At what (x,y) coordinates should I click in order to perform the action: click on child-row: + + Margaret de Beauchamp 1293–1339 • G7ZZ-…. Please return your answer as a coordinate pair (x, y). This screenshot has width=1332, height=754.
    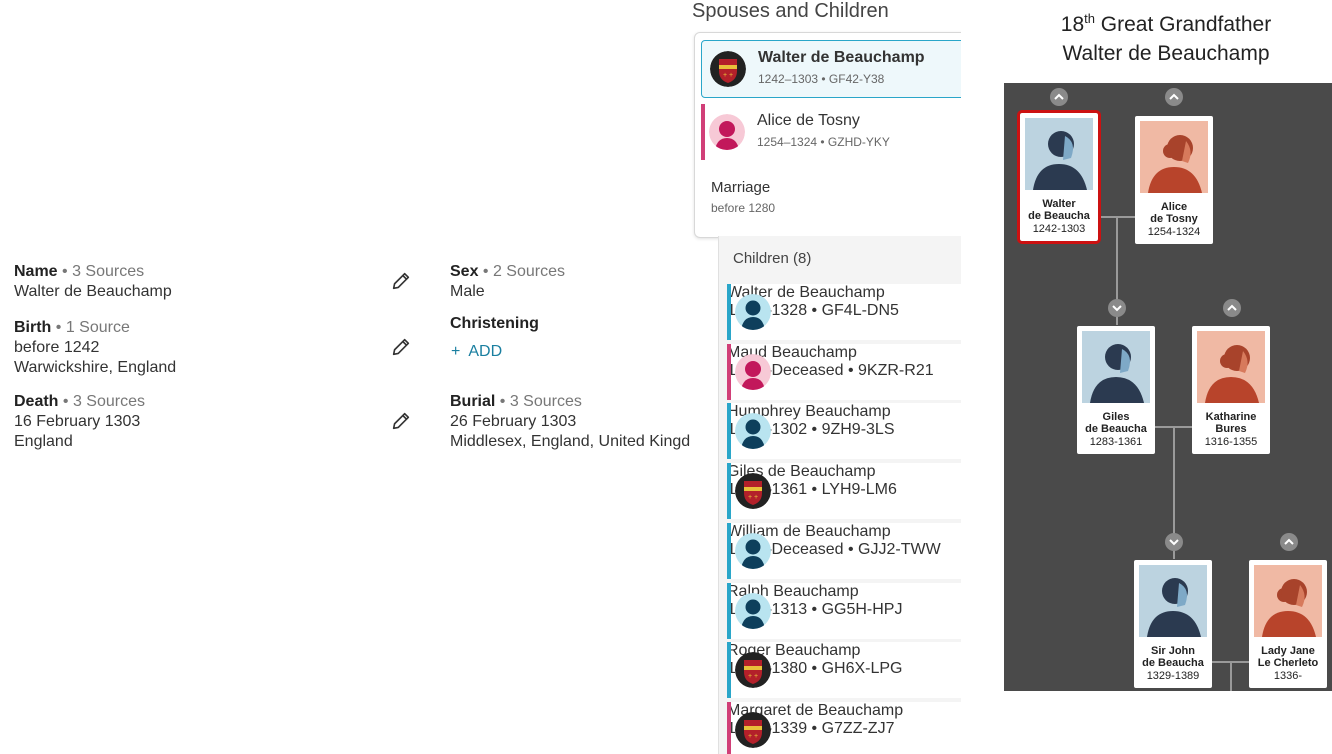
    Looking at the image, I should click on (844, 727).